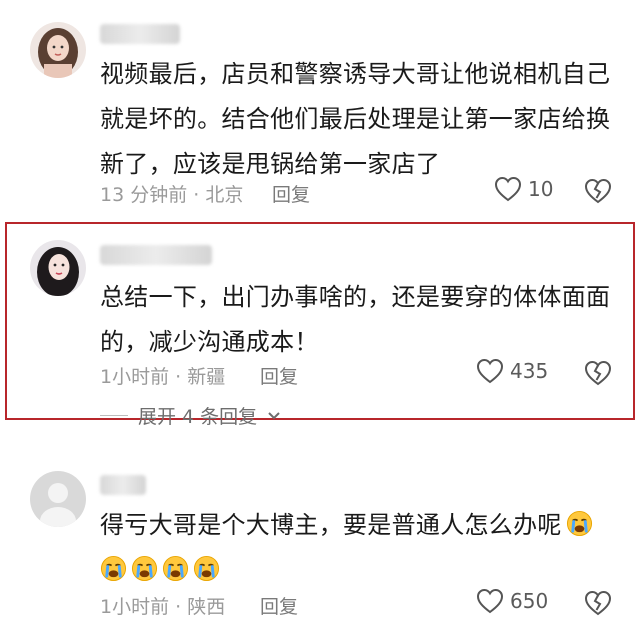 Image resolution: width=640 pixels, height=620 pixels. What do you see at coordinates (360, 548) in the screenshot?
I see `comment-text: 得亏大哥是个大博主，要是普通人怎么办呢` at bounding box center [360, 548].